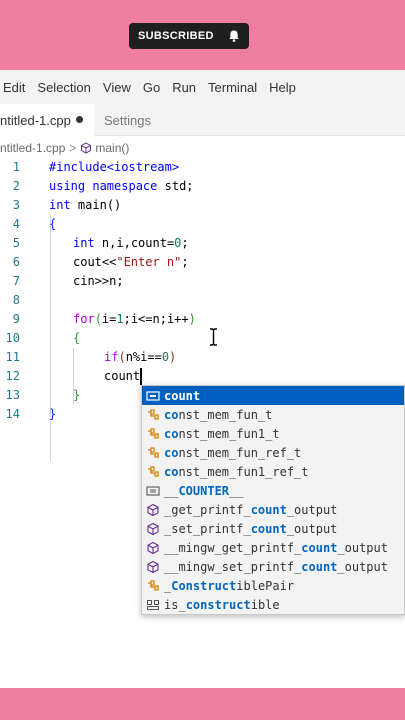 The width and height of the screenshot is (405, 720). Describe the element at coordinates (43, 338) in the screenshot. I see `code-line: 10 {` at that location.